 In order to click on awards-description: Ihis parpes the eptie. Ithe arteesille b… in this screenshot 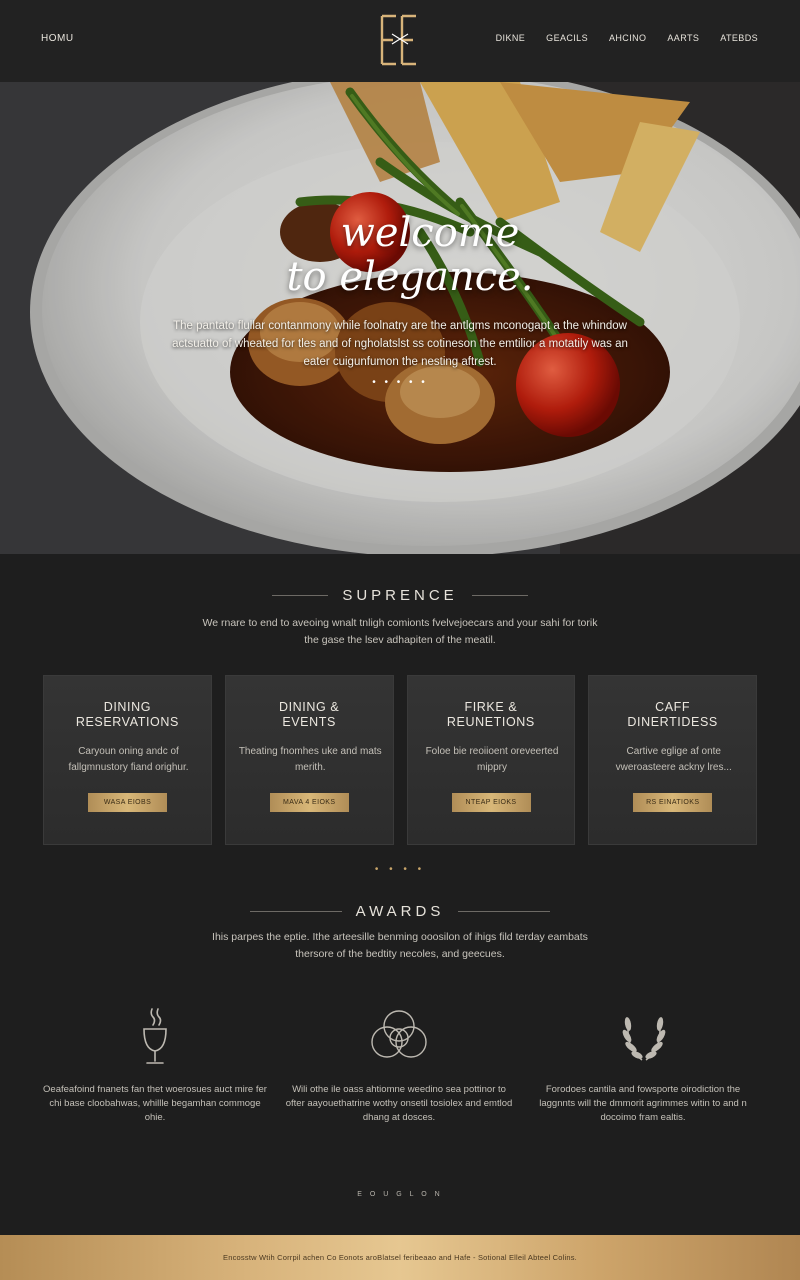, I will do `click(400, 945)`.